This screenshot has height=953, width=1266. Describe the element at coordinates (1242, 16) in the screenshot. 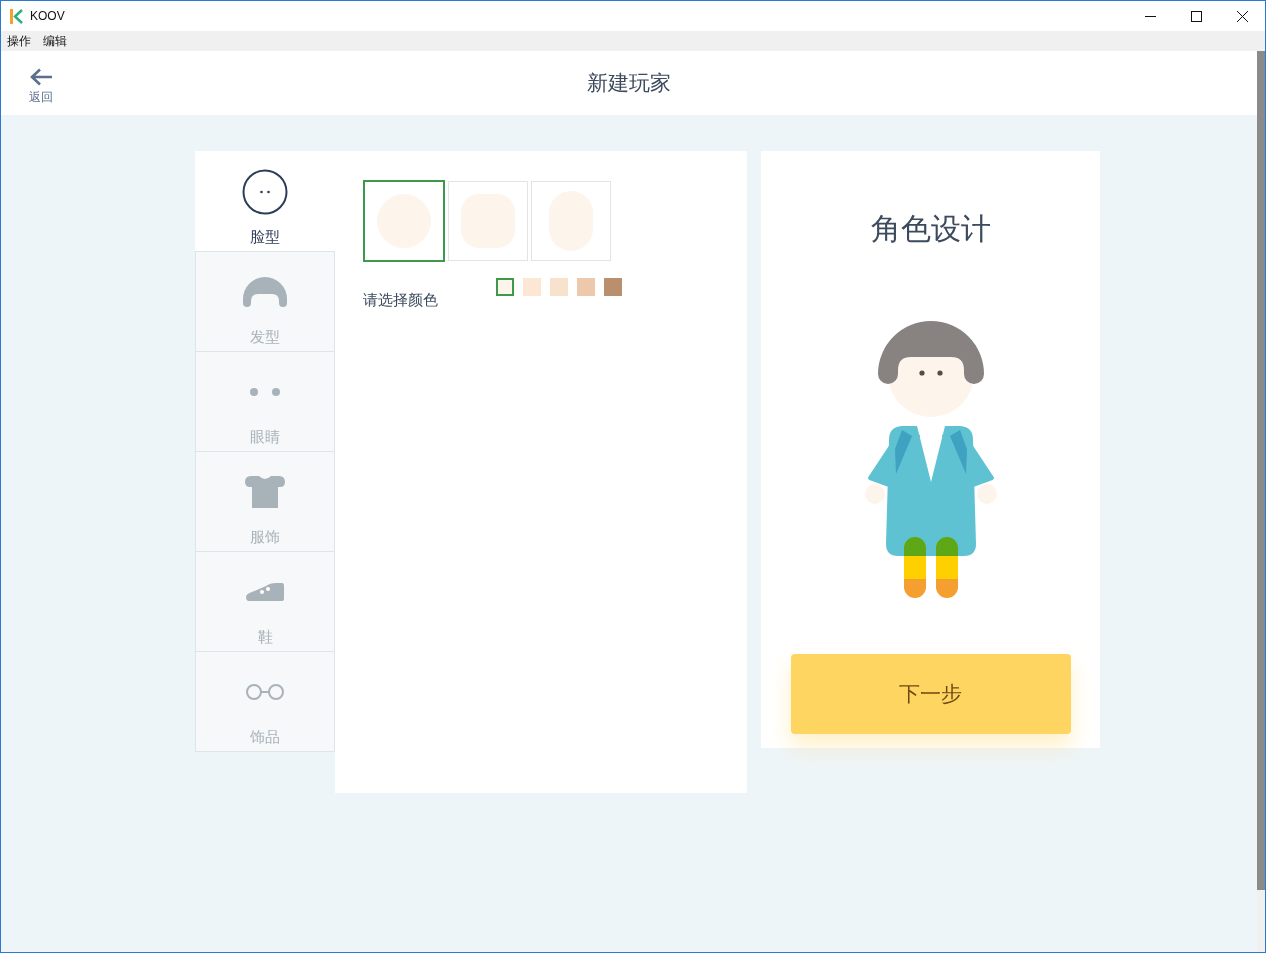

I see `close-icon` at that location.